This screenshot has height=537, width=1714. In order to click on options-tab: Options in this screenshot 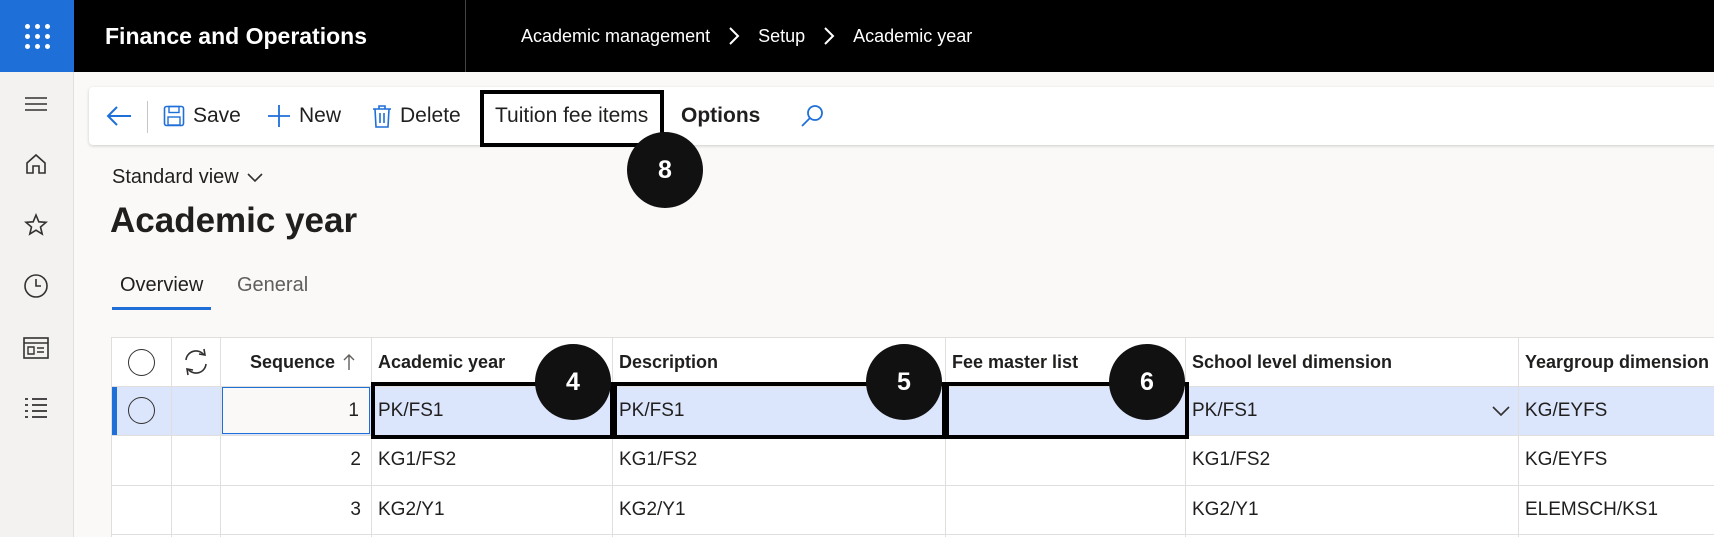, I will do `click(720, 116)`.